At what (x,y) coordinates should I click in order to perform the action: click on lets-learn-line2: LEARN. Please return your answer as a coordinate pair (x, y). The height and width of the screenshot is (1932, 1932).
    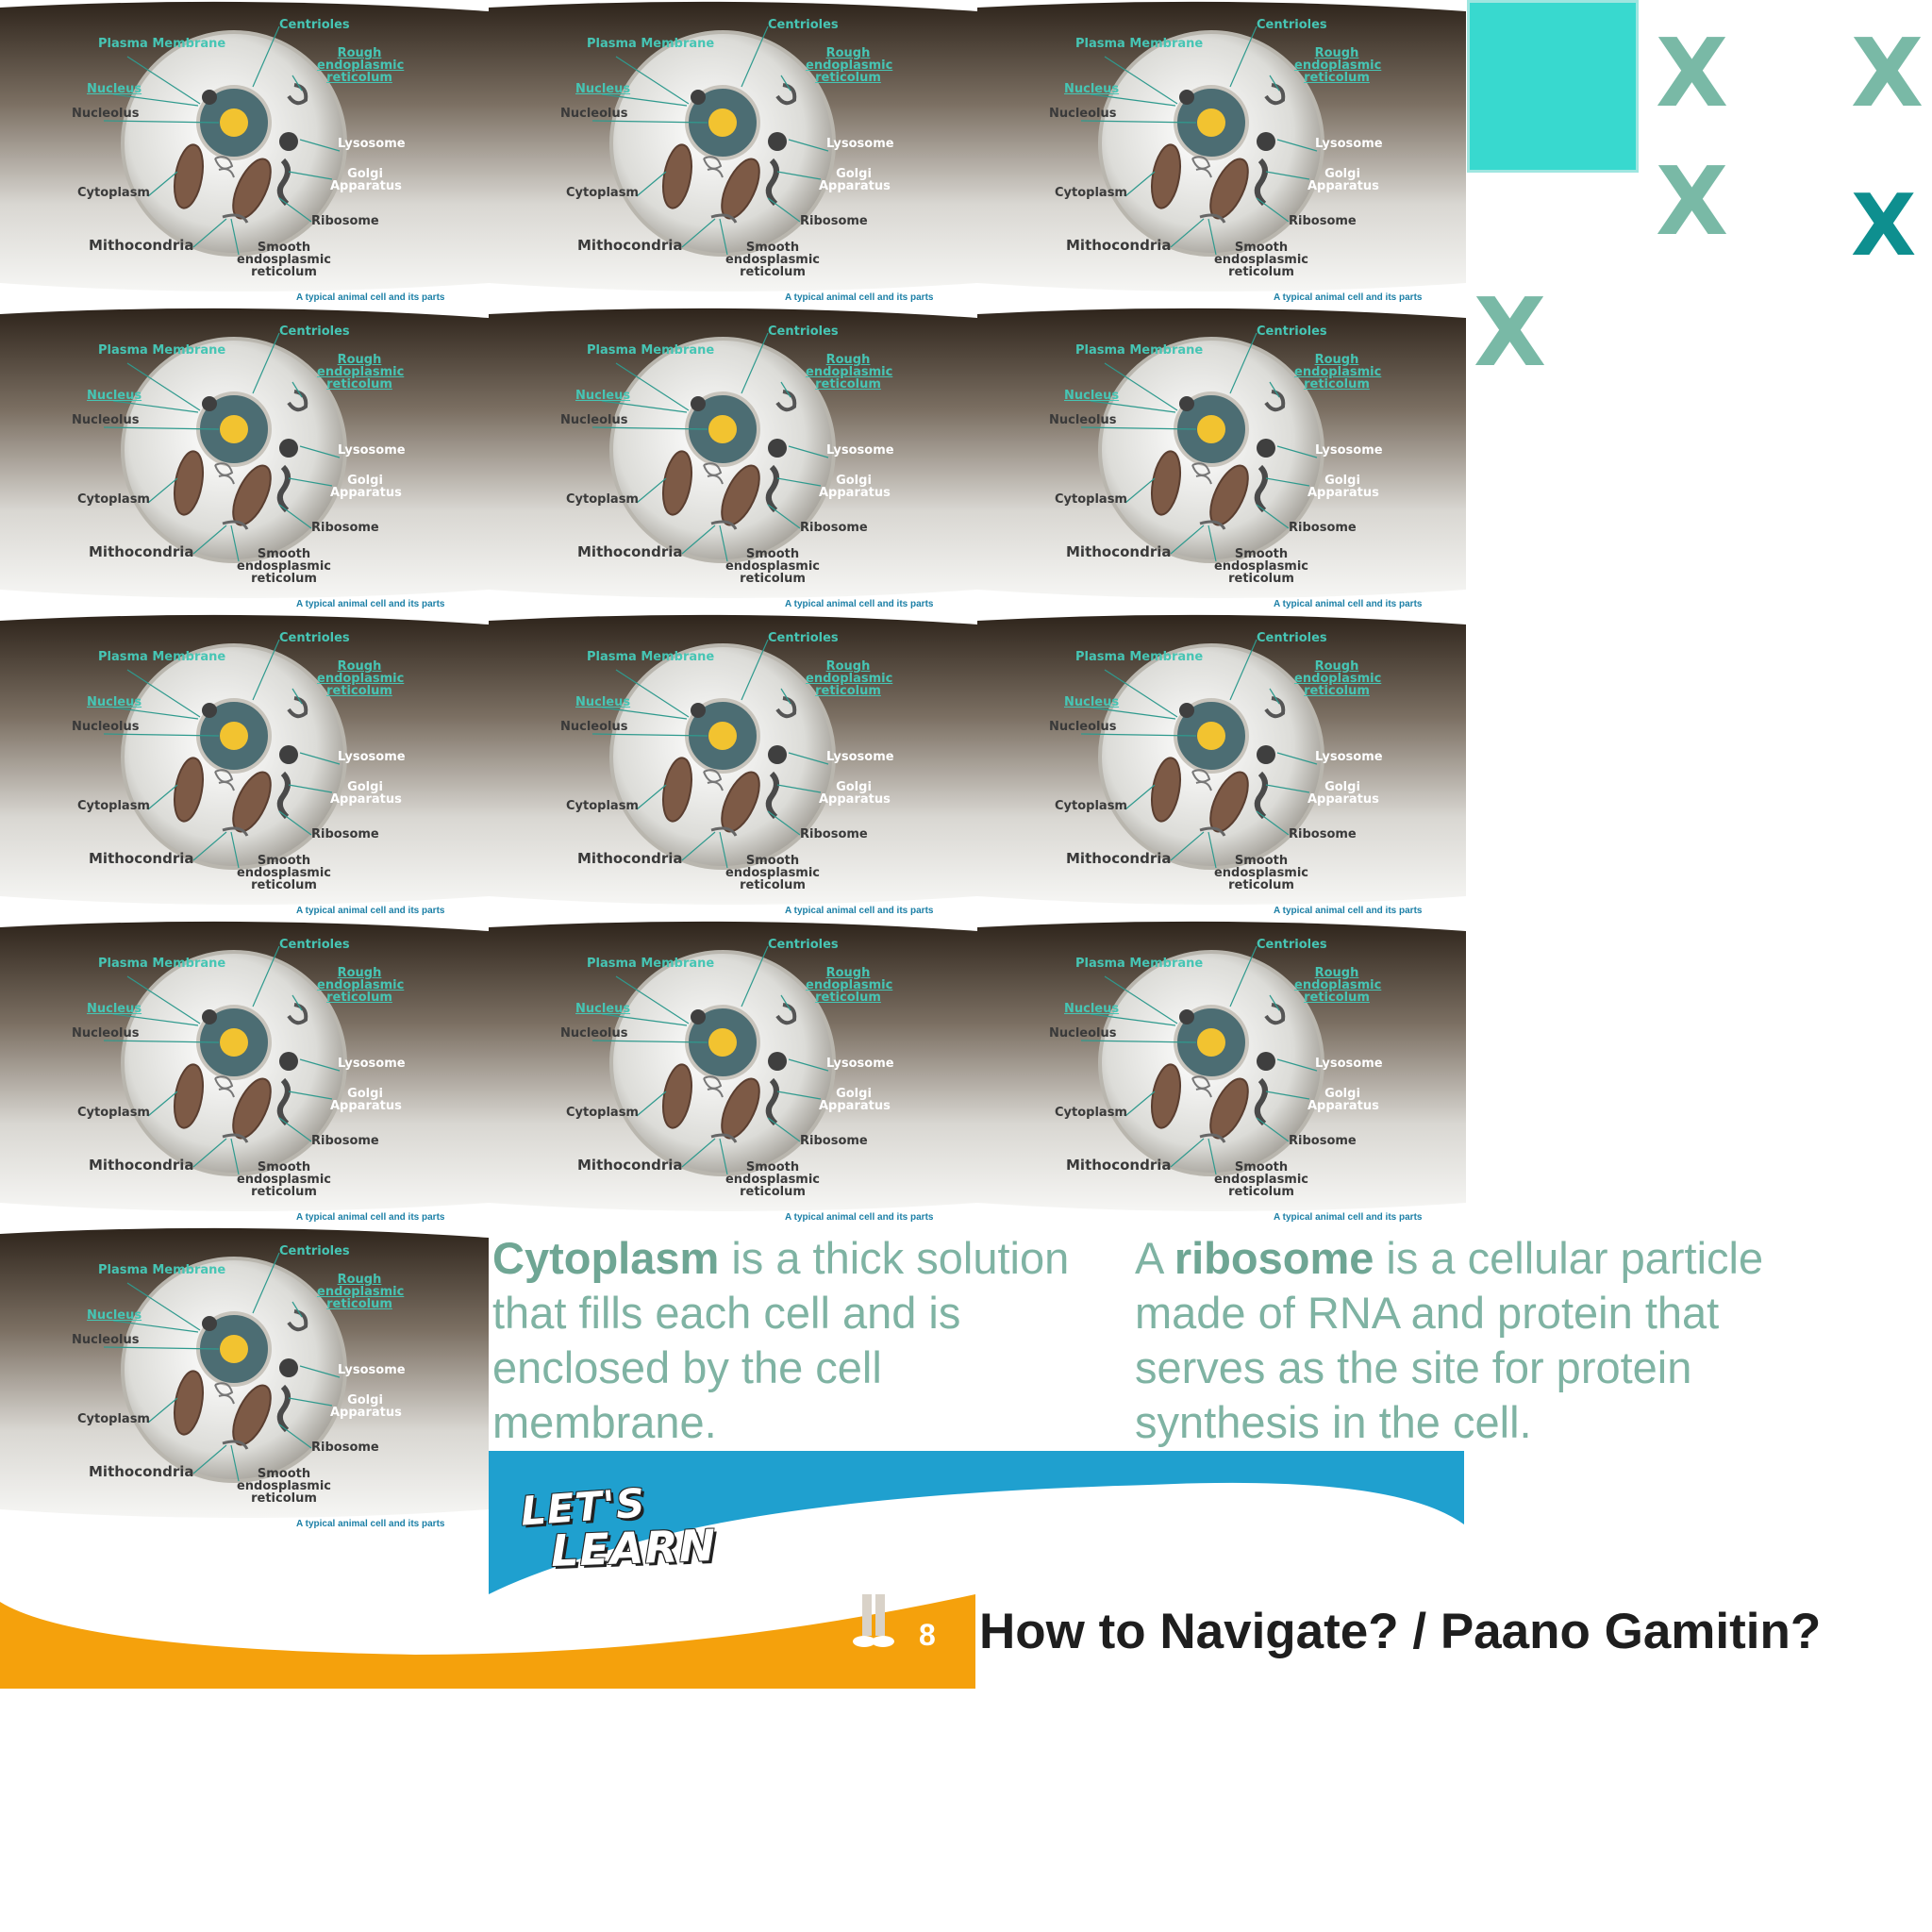
    Looking at the image, I should click on (634, 1548).